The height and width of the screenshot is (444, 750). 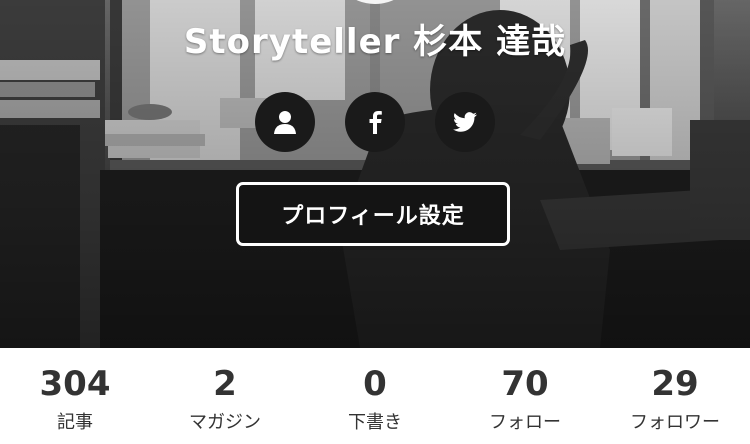 I want to click on stat-articles: 304 記事, so click(x=75, y=396).